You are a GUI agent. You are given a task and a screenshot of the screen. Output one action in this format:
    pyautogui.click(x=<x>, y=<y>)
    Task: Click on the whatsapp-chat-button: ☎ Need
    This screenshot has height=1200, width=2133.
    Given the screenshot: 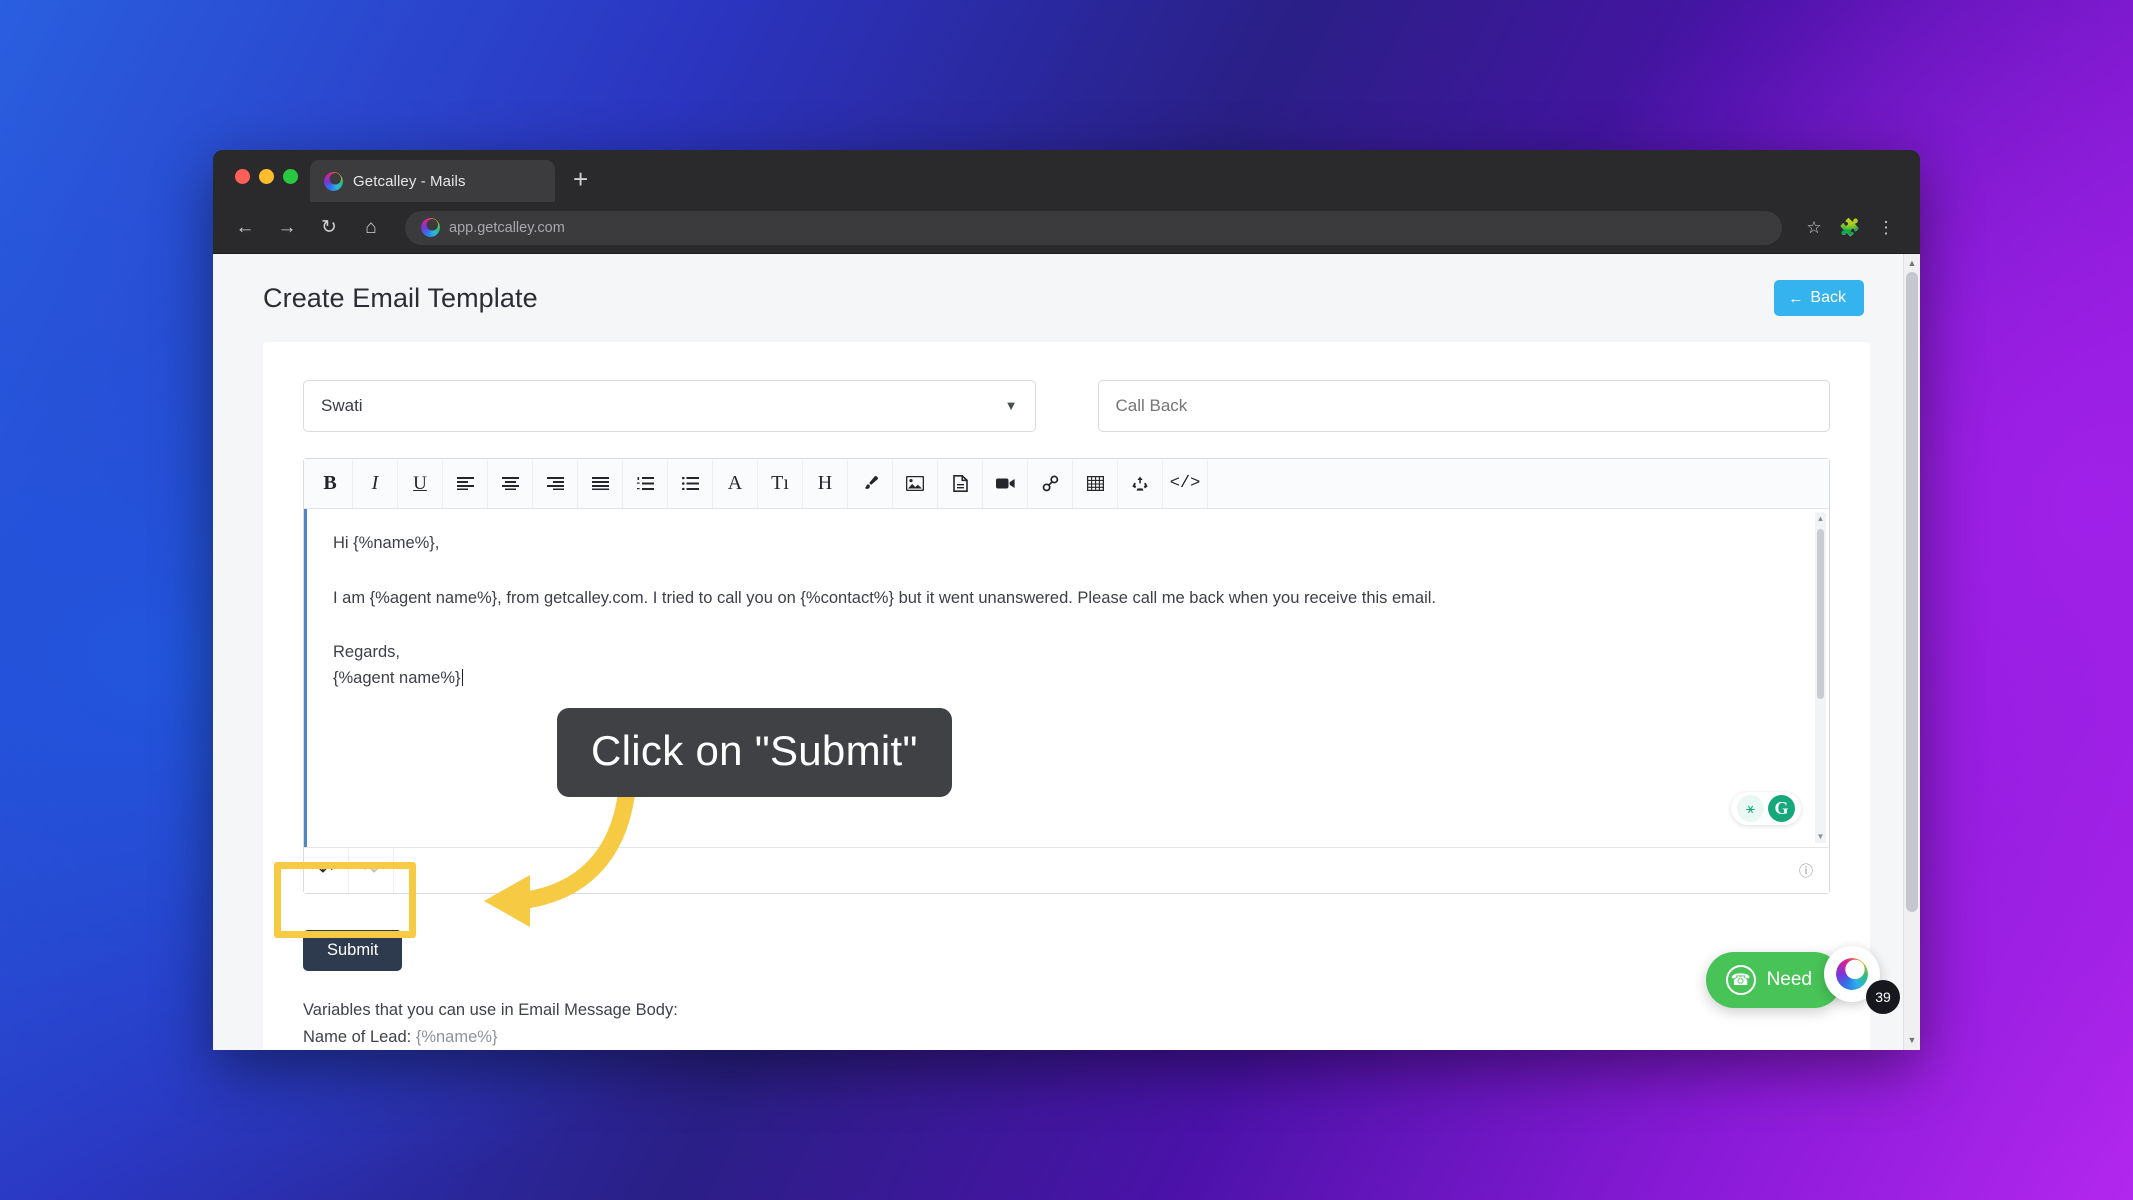 What is the action you would take?
    pyautogui.click(x=1773, y=980)
    